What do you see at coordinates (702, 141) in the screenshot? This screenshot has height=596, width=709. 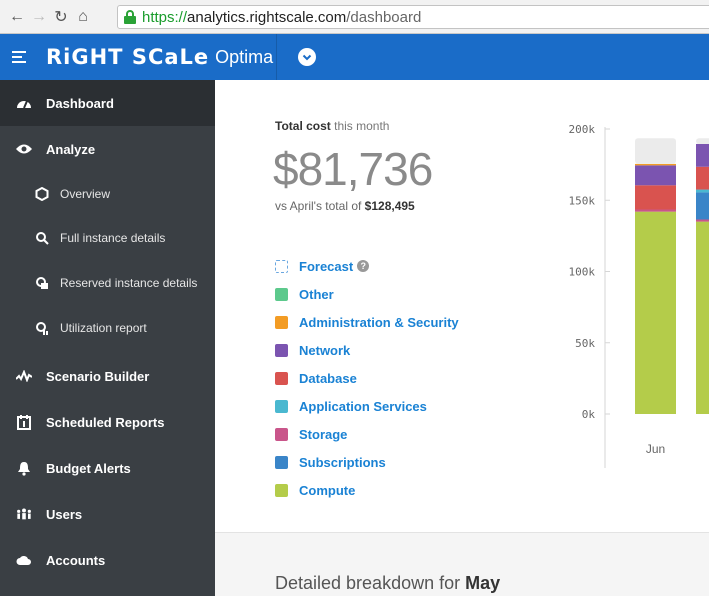 I see `bar-segment-forecast` at bounding box center [702, 141].